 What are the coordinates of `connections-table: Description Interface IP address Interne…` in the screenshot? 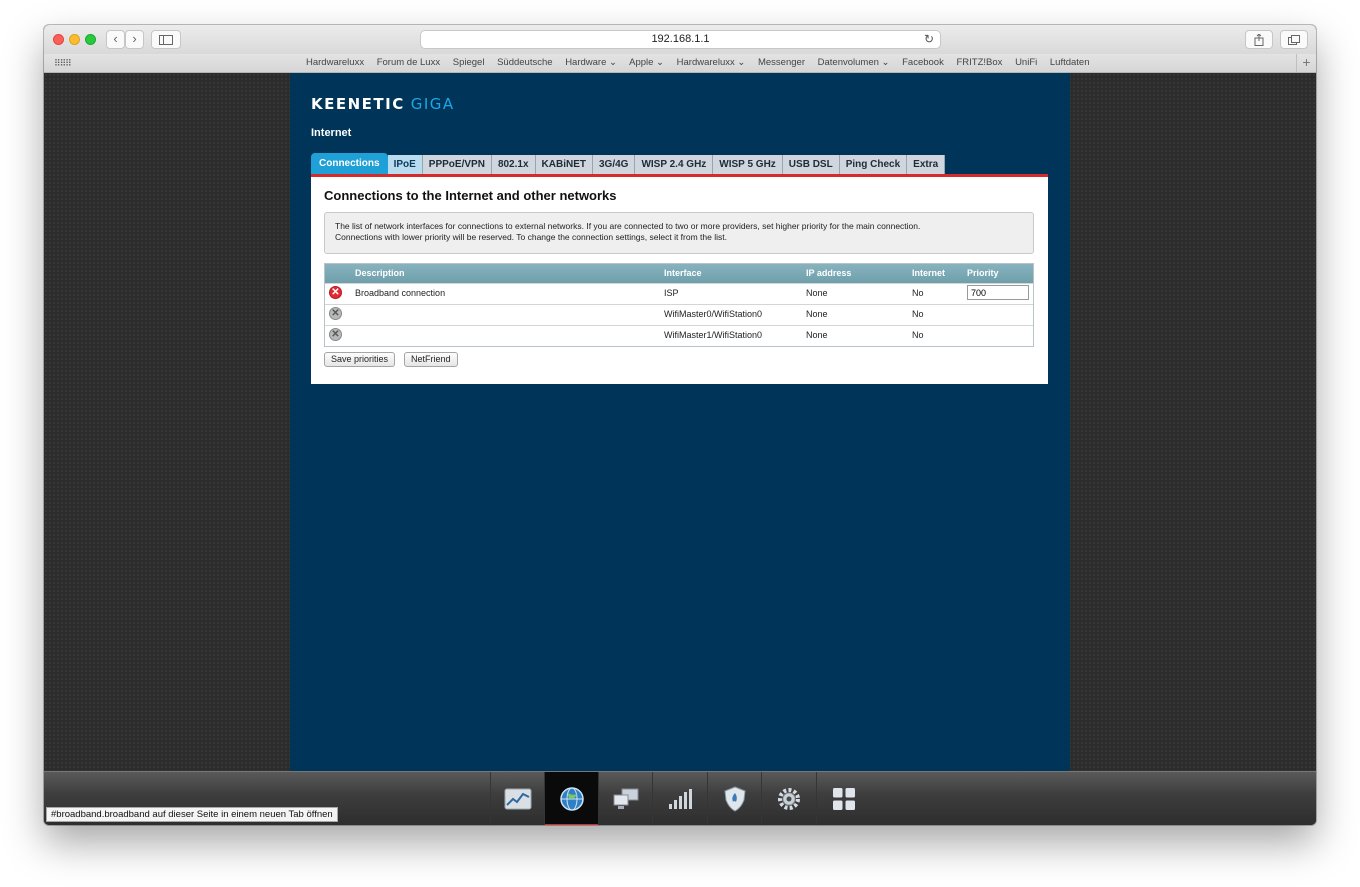 It's located at (679, 305).